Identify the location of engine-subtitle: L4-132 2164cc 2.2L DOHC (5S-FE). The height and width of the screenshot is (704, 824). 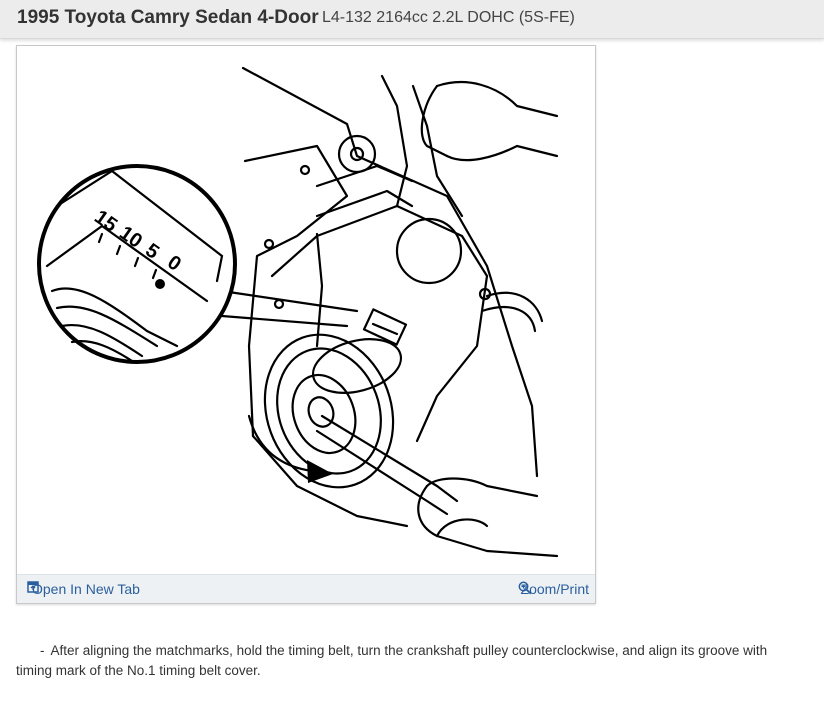
(448, 17).